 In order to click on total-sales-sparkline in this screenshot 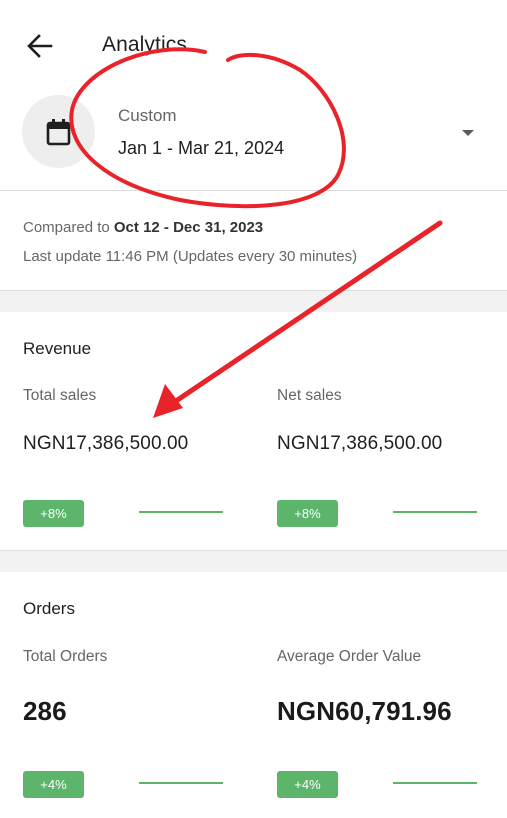, I will do `click(181, 512)`.